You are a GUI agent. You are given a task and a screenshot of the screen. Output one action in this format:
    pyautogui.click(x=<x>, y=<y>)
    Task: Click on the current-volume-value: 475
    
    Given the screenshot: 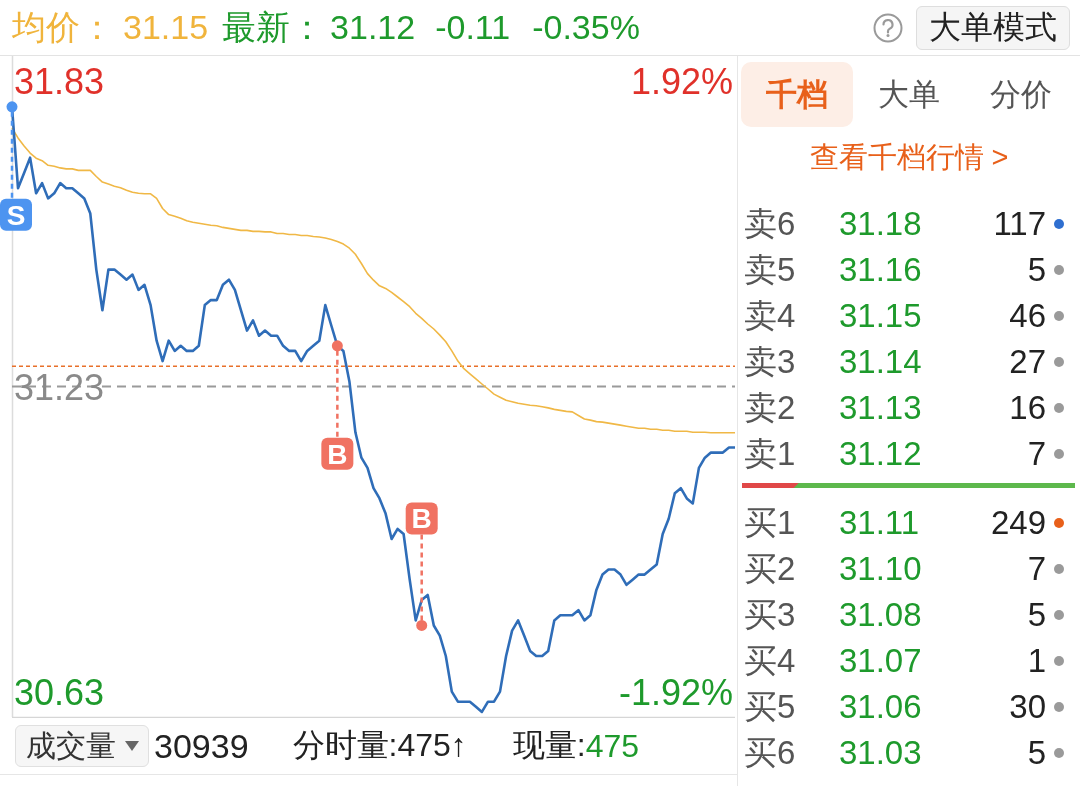 What is the action you would take?
    pyautogui.click(x=612, y=746)
    